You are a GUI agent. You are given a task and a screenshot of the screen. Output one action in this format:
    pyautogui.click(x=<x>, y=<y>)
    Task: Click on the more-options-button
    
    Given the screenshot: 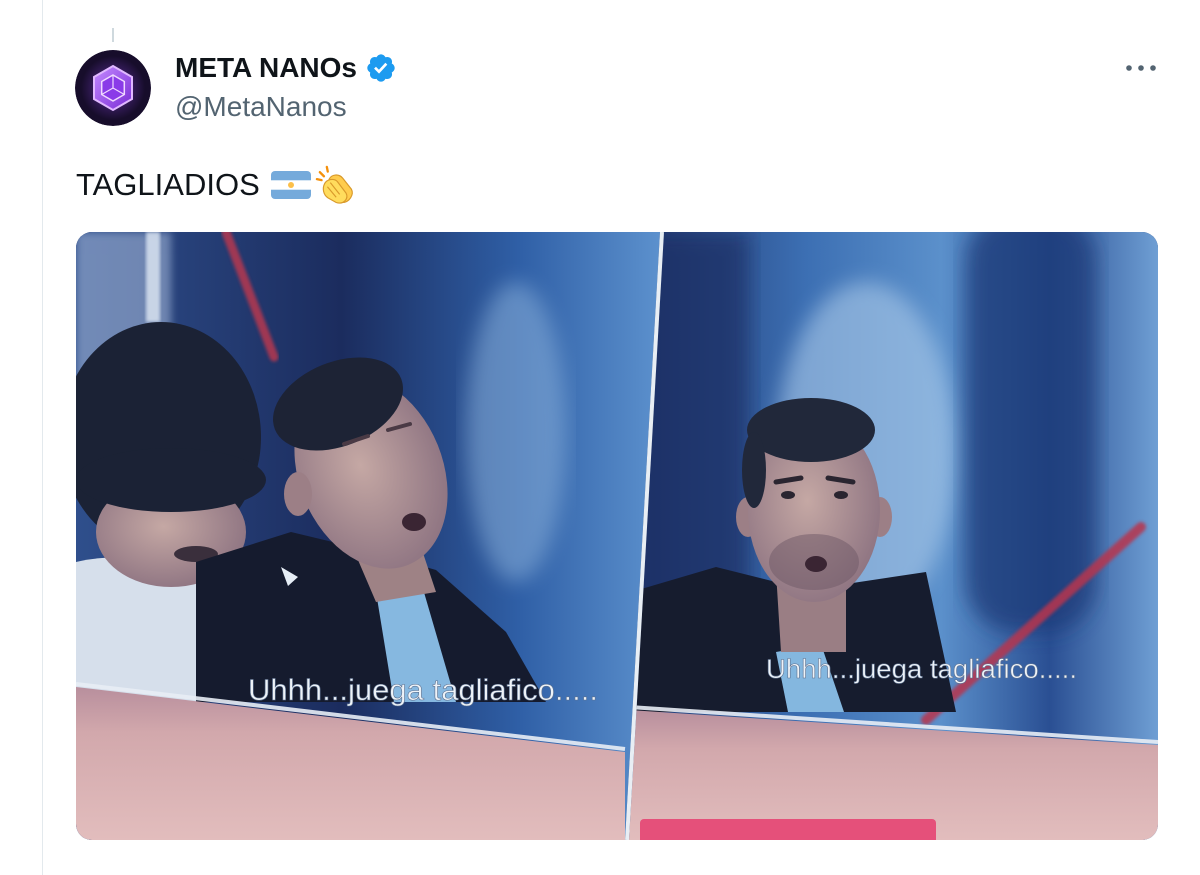 What is the action you would take?
    pyautogui.click(x=1141, y=68)
    